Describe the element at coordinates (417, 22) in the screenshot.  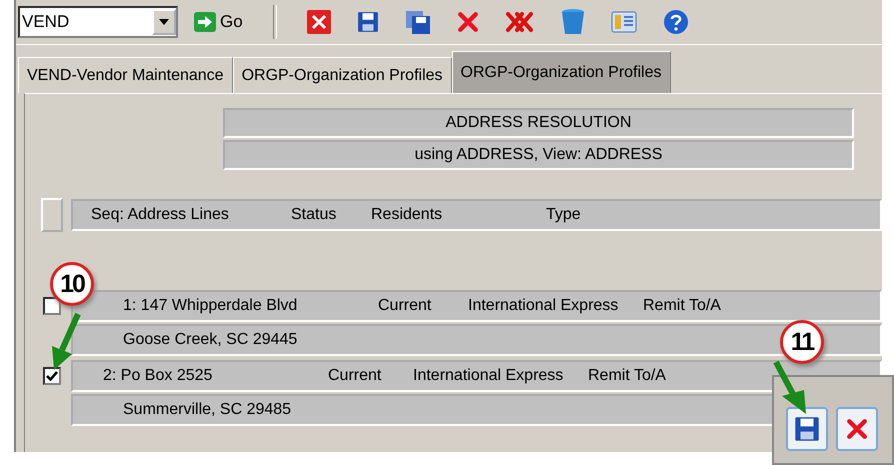
I see `stacked-disks-icon` at that location.